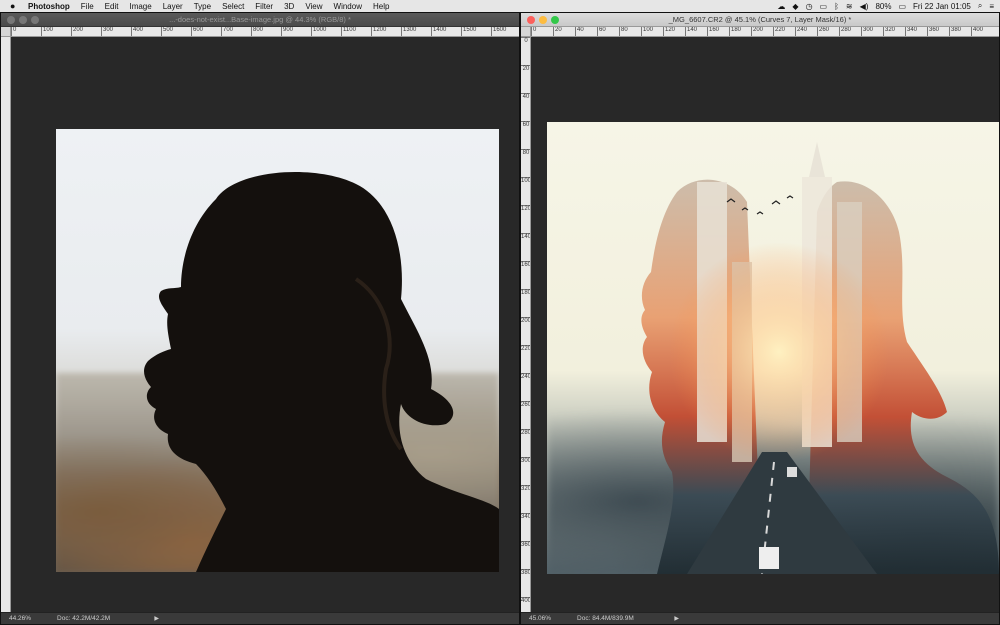  Describe the element at coordinates (526, 544) in the screenshot. I see `ruler-tick-label: 360` at that location.